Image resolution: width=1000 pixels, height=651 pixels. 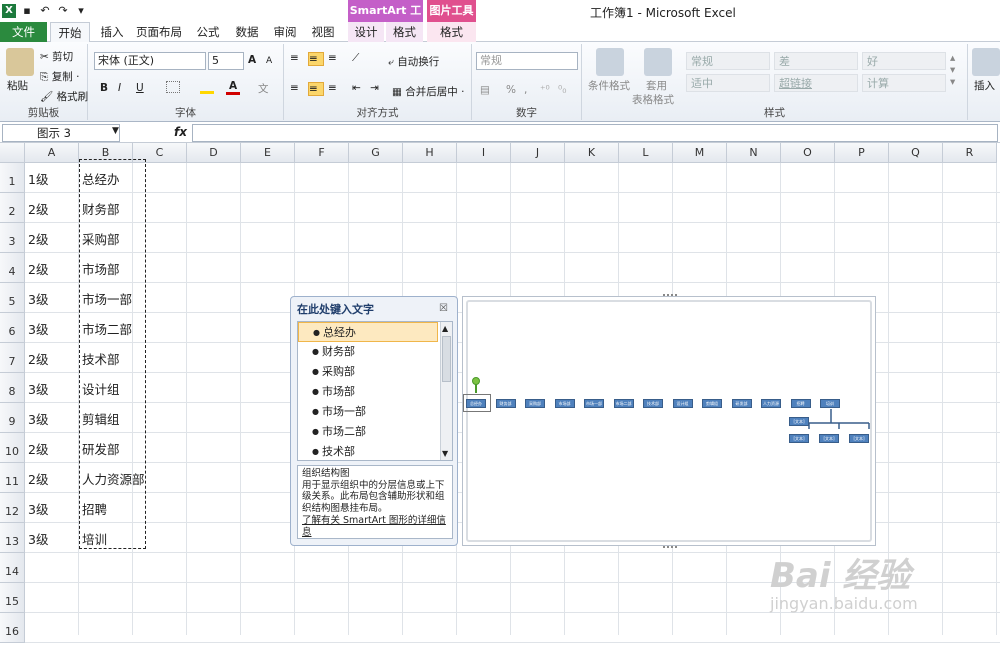 I want to click on number-format-select: 常规, so click(x=527, y=61).